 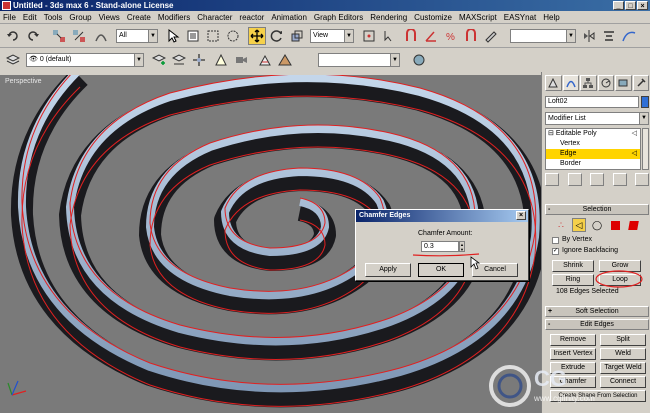 I want to click on remove-button: Remove, so click(x=573, y=340).